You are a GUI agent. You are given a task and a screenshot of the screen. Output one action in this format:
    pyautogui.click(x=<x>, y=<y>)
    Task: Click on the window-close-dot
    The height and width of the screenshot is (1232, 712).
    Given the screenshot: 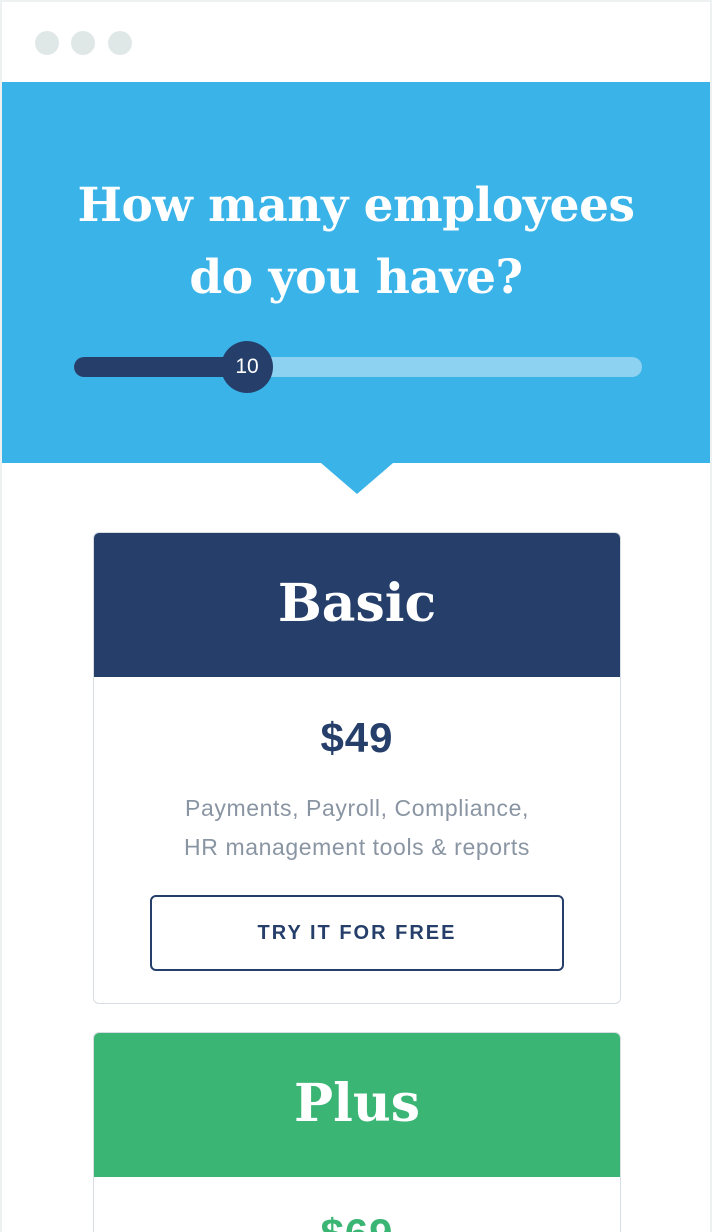 What is the action you would take?
    pyautogui.click(x=47, y=43)
    